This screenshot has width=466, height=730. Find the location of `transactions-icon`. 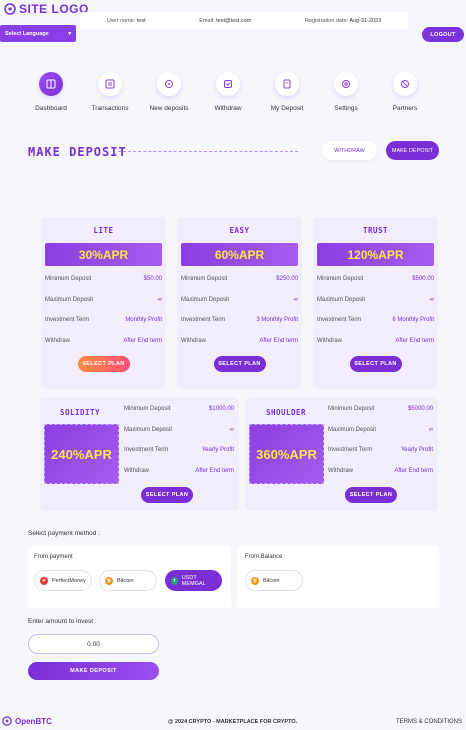

transactions-icon is located at coordinates (110, 84).